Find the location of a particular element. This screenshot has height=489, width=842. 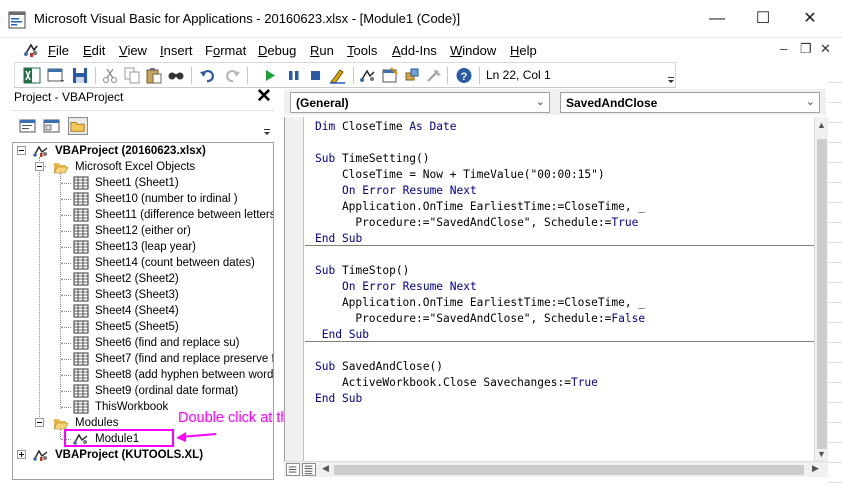

code-horizontal-scrollbar: ◀ ▶ is located at coordinates (556, 469).